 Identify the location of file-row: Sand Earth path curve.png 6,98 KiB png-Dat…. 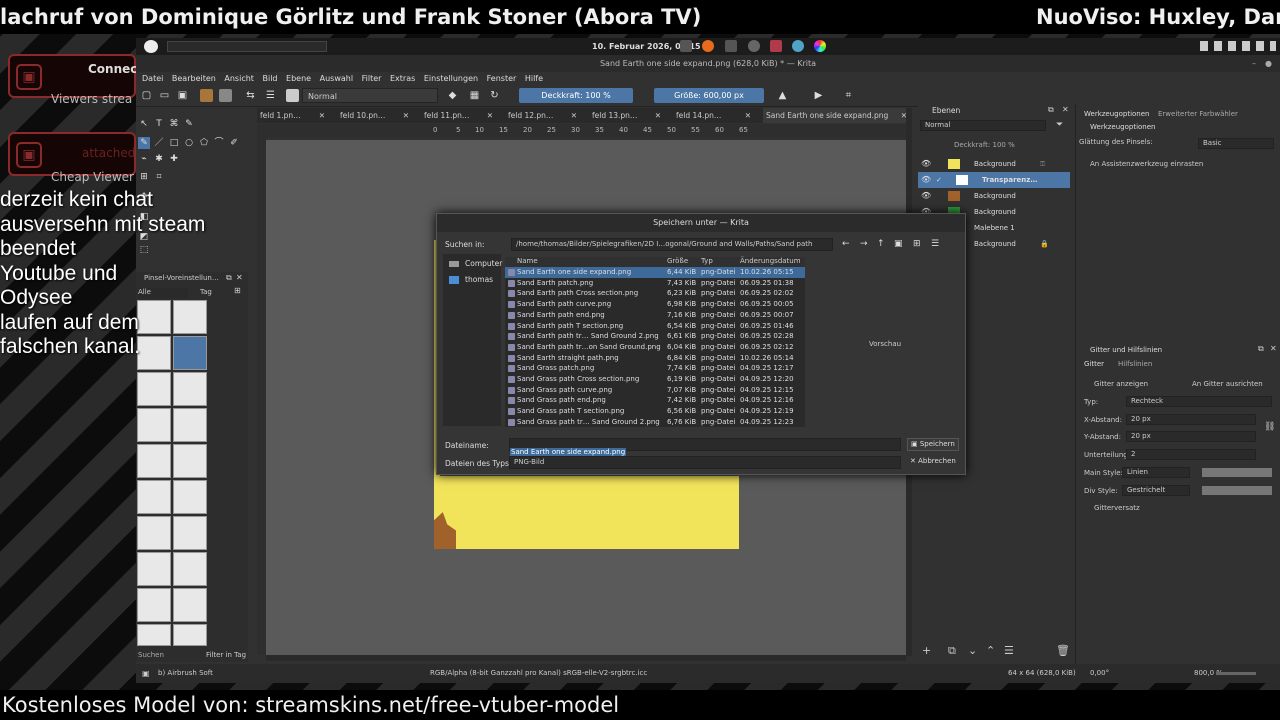
(655, 304).